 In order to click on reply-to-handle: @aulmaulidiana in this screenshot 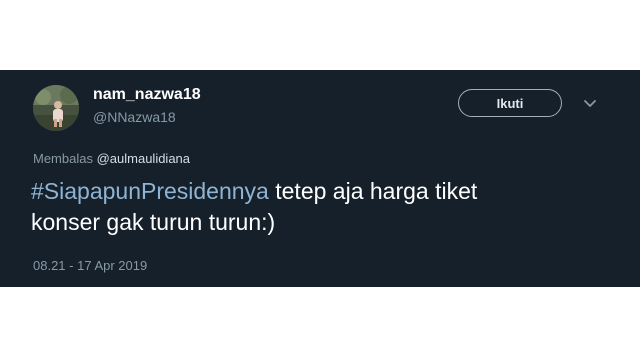, I will do `click(143, 158)`.